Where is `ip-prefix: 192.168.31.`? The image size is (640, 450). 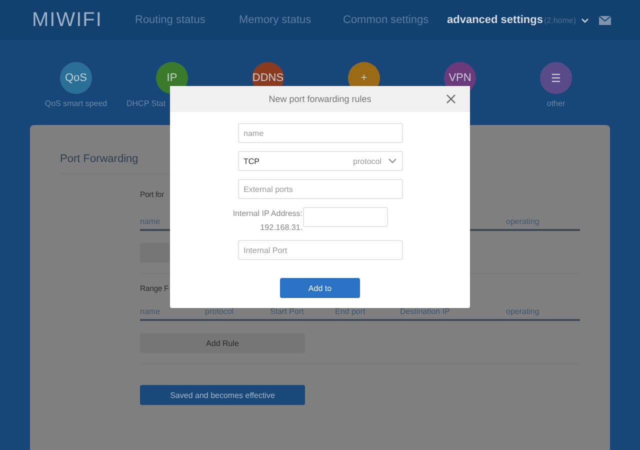
ip-prefix: 192.168.31. is located at coordinates (281, 227).